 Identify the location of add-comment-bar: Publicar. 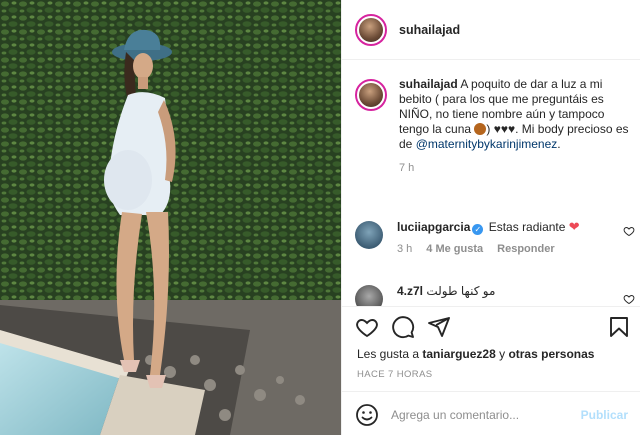
(491, 413).